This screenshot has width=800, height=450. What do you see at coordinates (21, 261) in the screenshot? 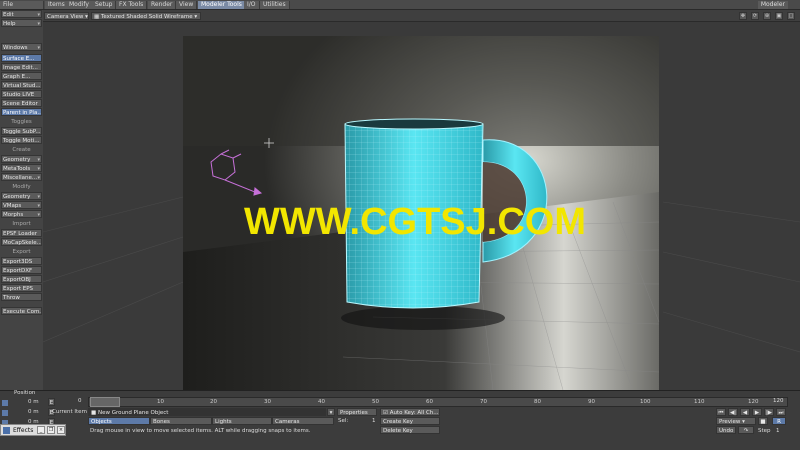
I see `export-3ds-button: Export3DS` at bounding box center [21, 261].